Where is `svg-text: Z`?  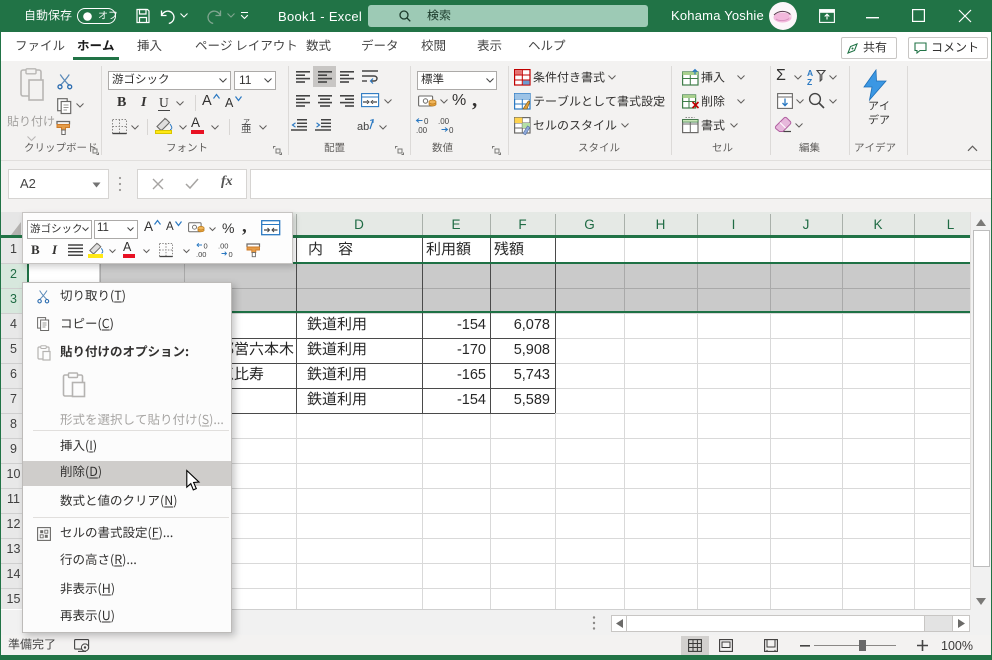 svg-text: Z is located at coordinates (809, 82).